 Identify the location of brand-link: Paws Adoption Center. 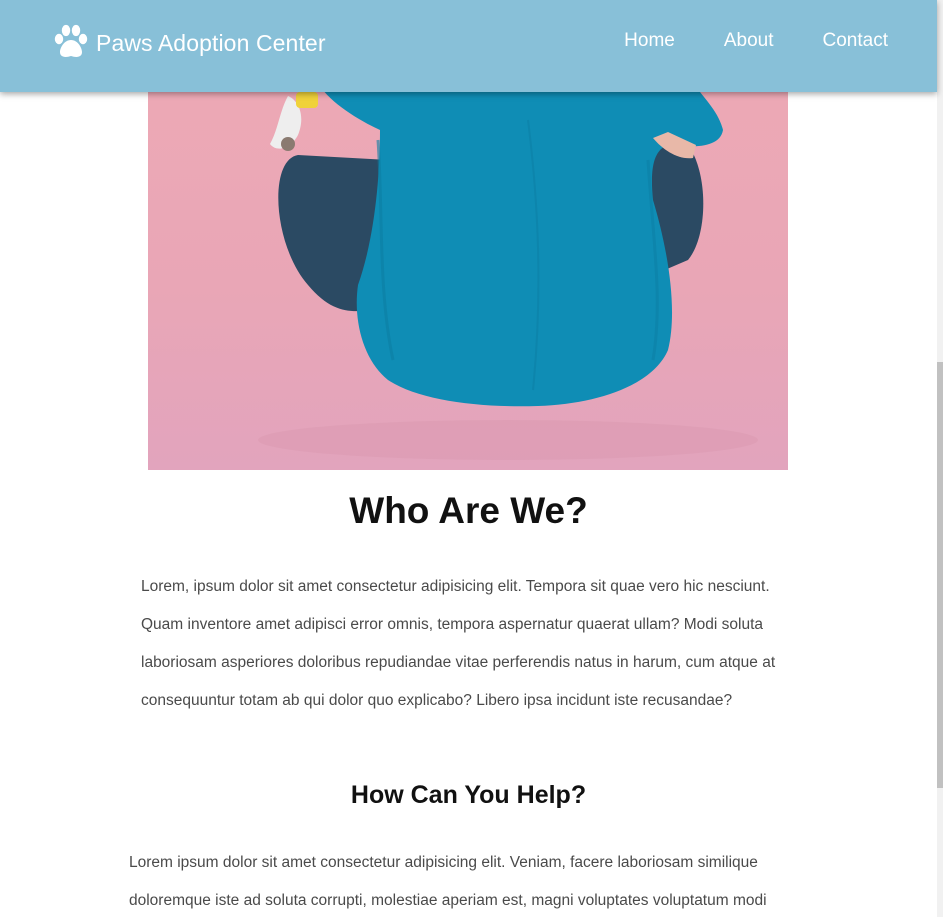
(189, 42).